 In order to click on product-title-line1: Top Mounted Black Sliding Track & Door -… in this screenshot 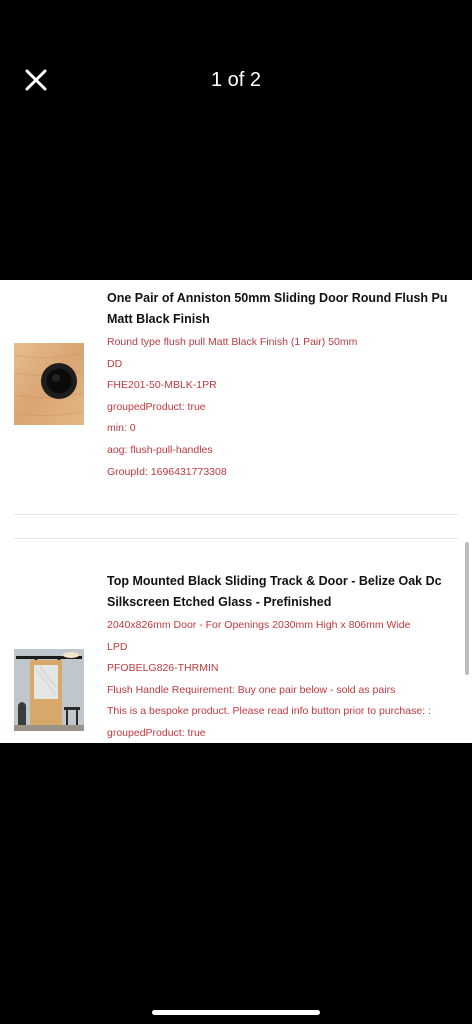, I will do `click(283, 581)`.